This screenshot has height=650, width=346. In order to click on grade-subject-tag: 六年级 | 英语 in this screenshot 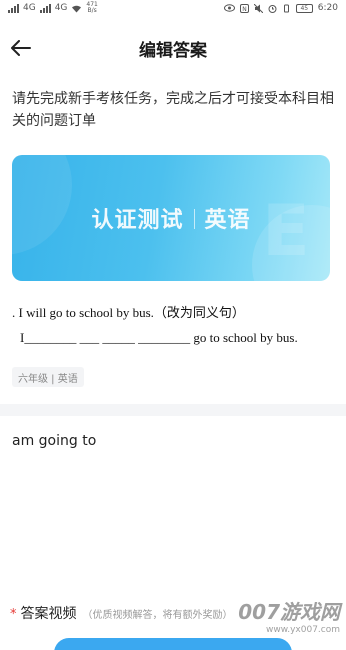, I will do `click(48, 377)`.